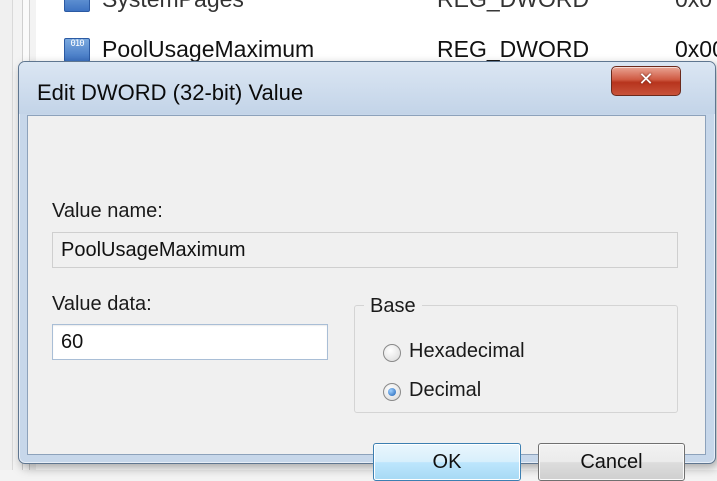 Image resolution: width=717 pixels, height=481 pixels. Describe the element at coordinates (173, 7) in the screenshot. I see `value-name: SystemPages` at that location.